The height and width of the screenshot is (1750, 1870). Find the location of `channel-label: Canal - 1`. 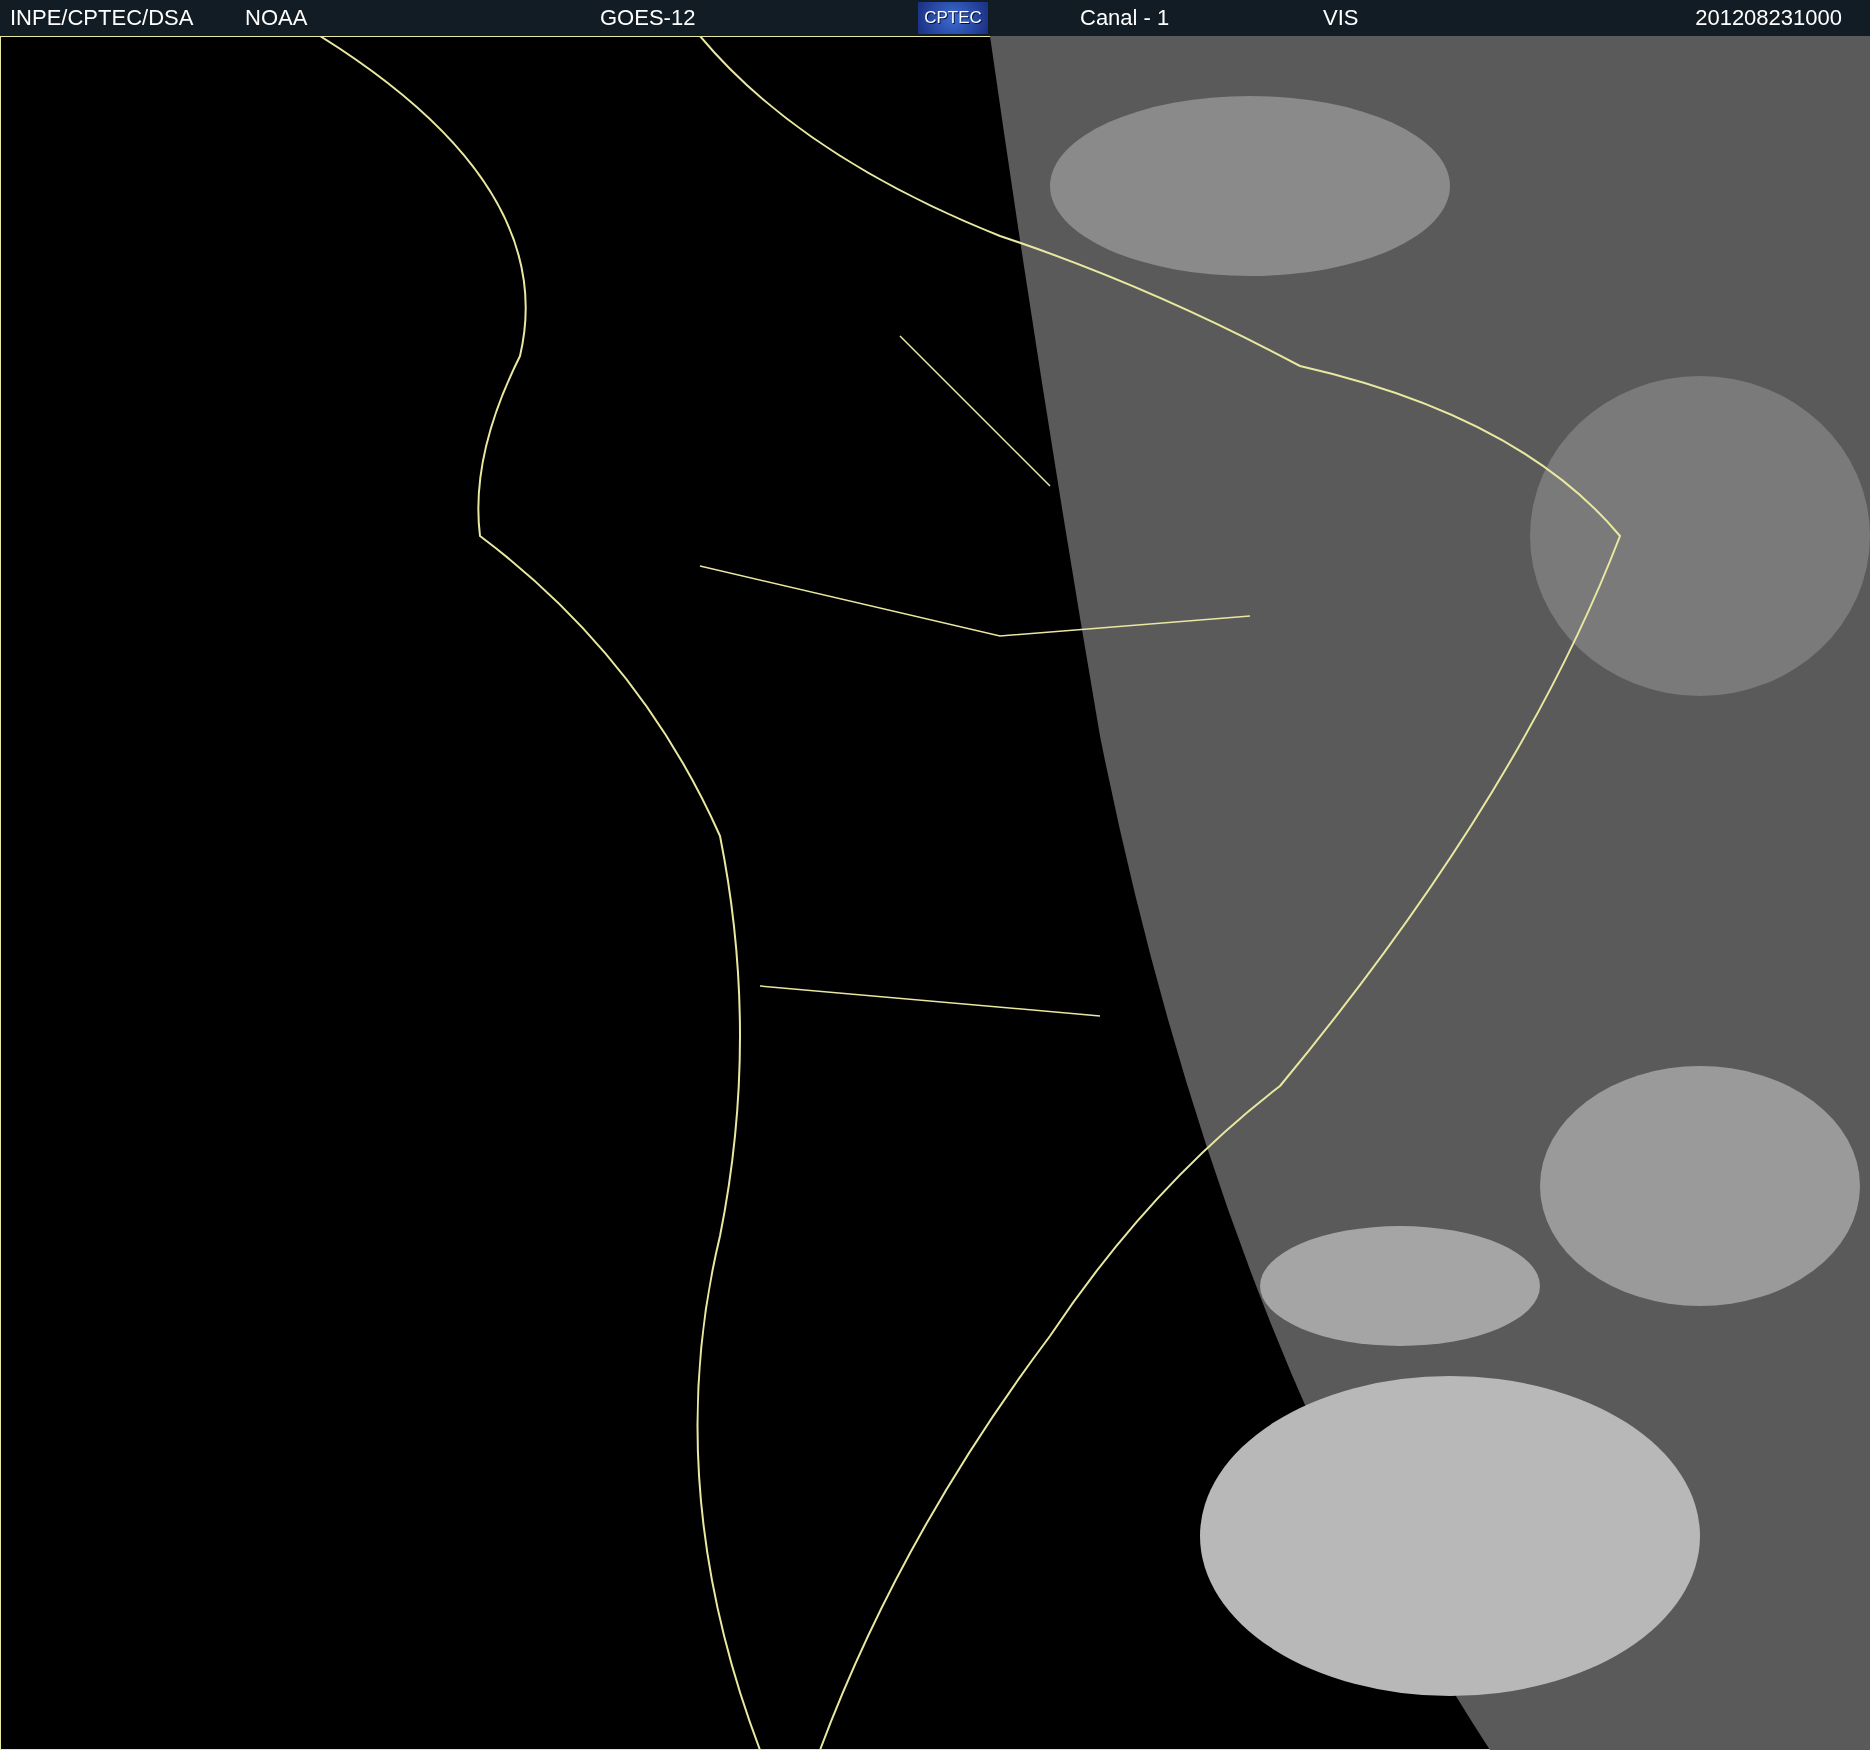

channel-label: Canal - 1 is located at coordinates (1125, 18).